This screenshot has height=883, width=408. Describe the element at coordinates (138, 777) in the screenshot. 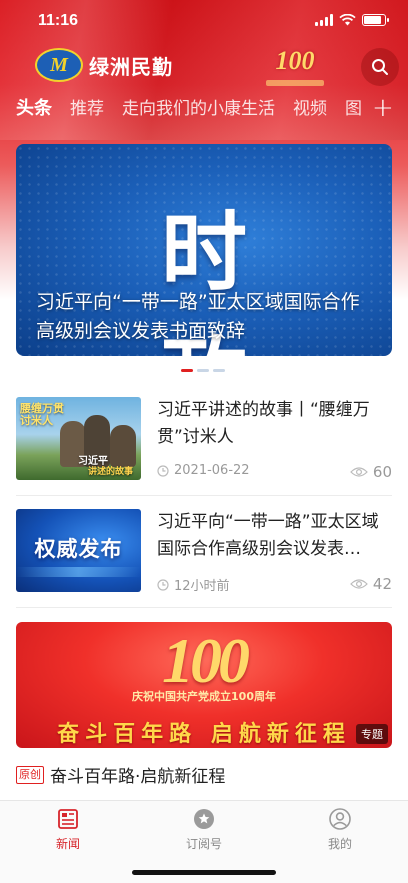

I see `feature-title: 奋斗百年路·启航新征程` at that location.